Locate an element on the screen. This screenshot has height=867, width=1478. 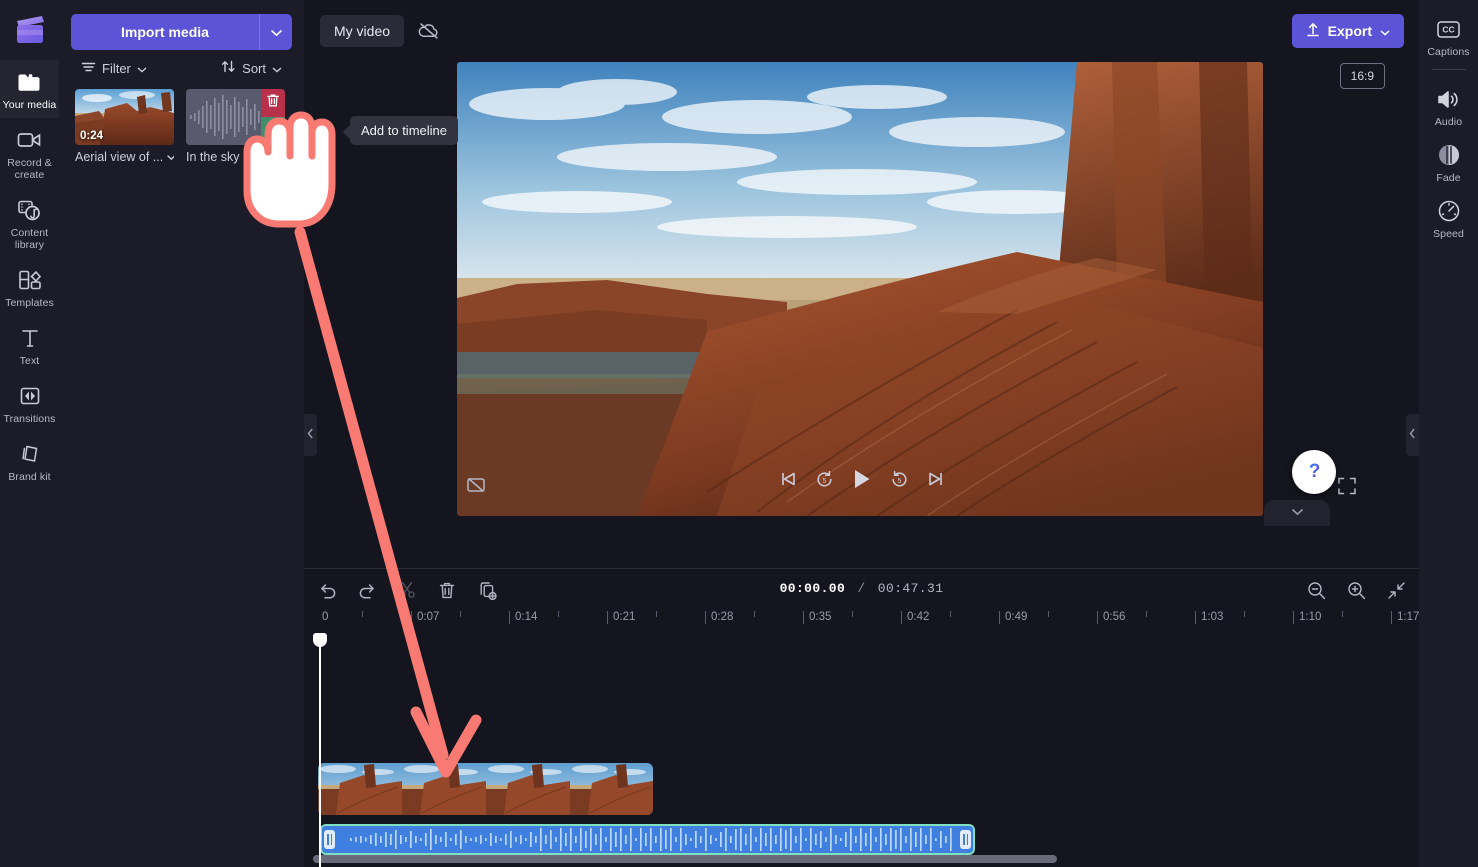
scissors-icon is located at coordinates (407, 590).